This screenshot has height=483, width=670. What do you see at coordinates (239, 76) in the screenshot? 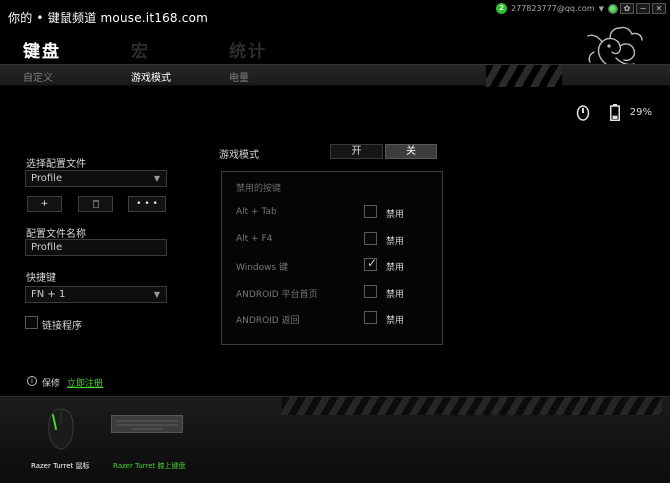
I see `subtab-power: 电量` at bounding box center [239, 76].